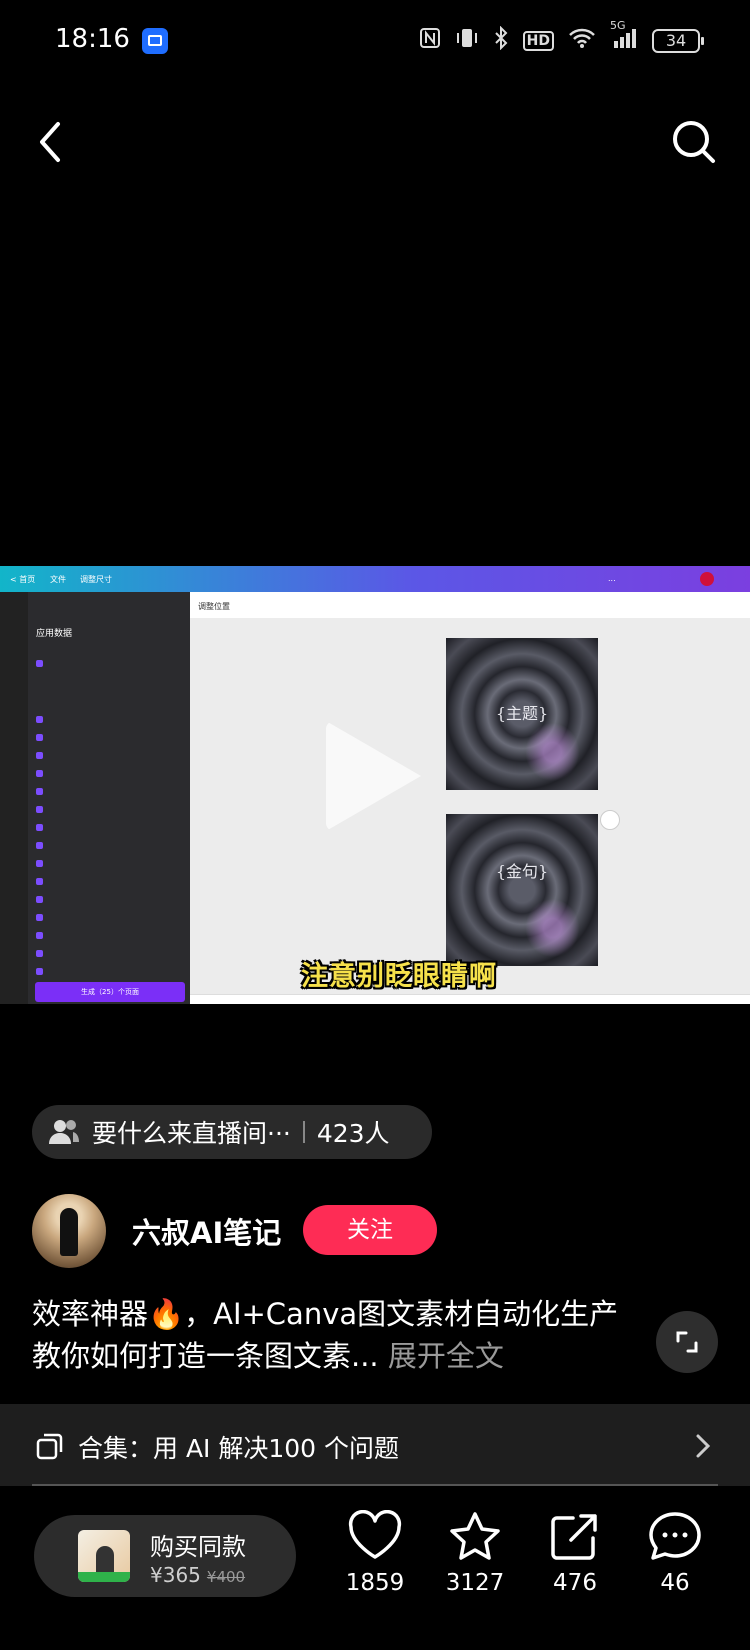 Image resolution: width=750 pixels, height=1650 pixels. I want to click on collection-icon, so click(50, 1446).